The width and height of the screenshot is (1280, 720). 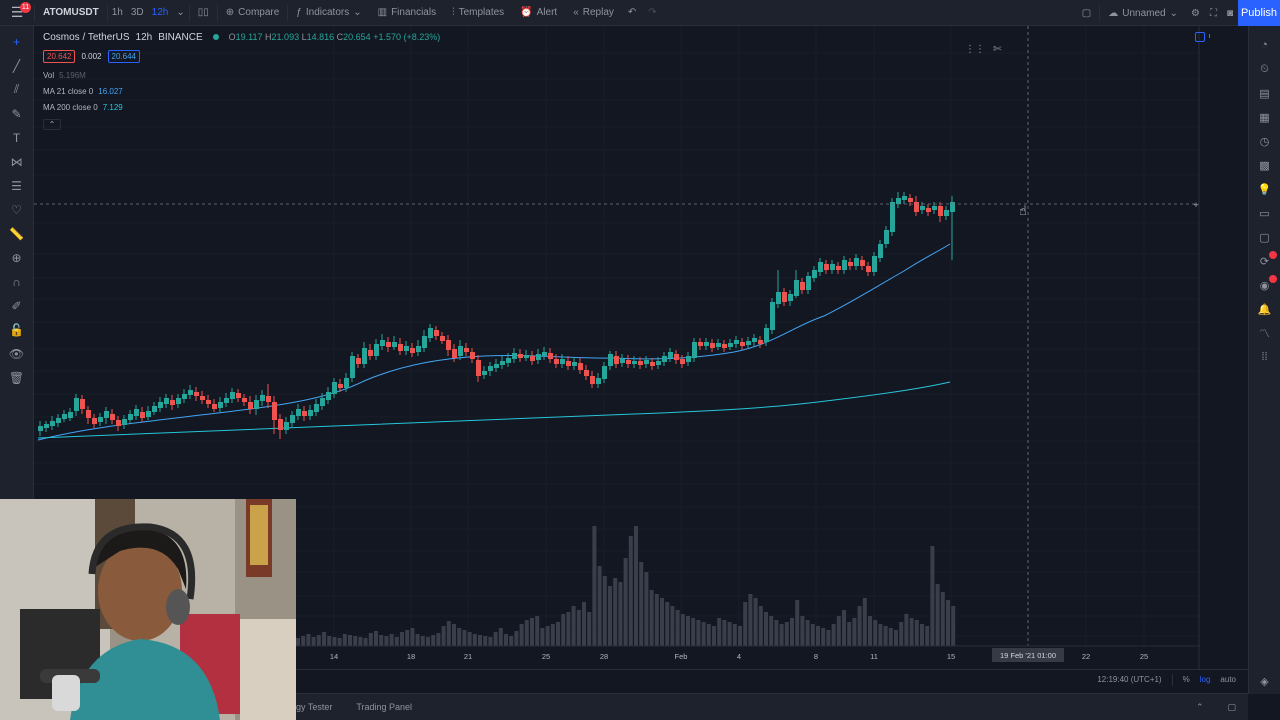 I want to click on hotlists-button: ▦, so click(x=1265, y=117).